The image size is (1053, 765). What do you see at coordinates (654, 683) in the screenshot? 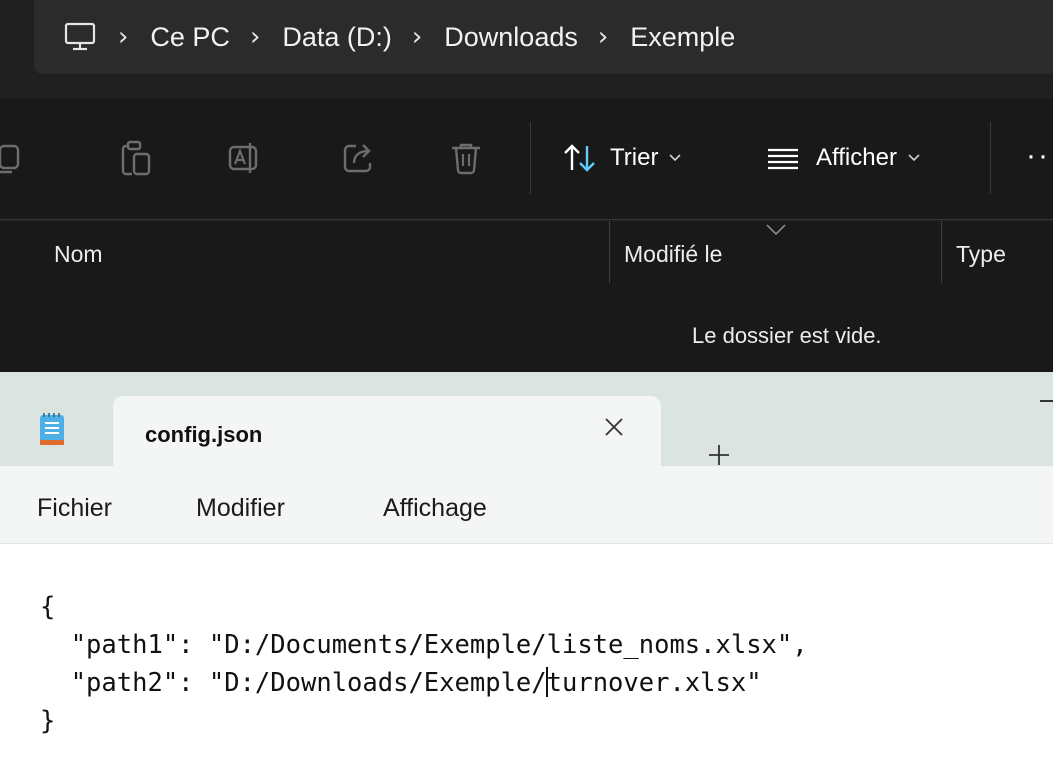
I see `code-line-3-after-cursor: turnover.xlsx"` at bounding box center [654, 683].